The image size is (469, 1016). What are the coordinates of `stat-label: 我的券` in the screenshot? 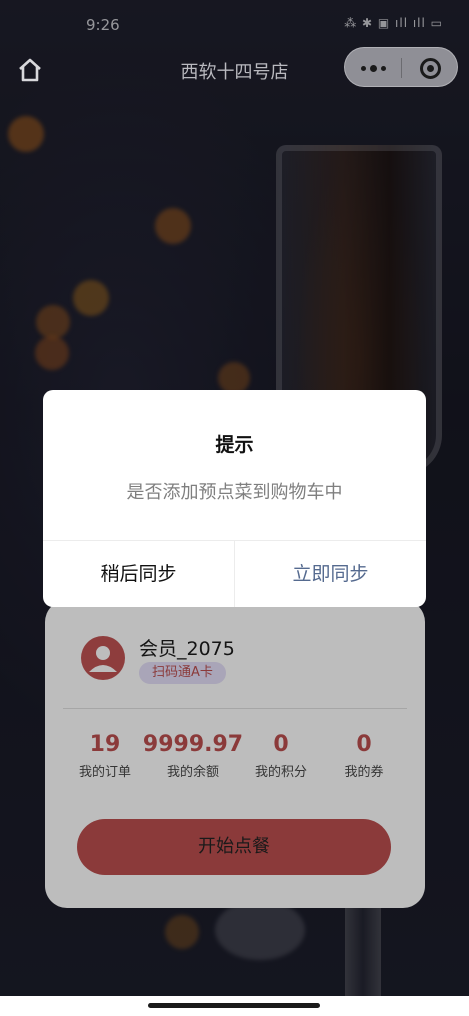 It's located at (364, 772).